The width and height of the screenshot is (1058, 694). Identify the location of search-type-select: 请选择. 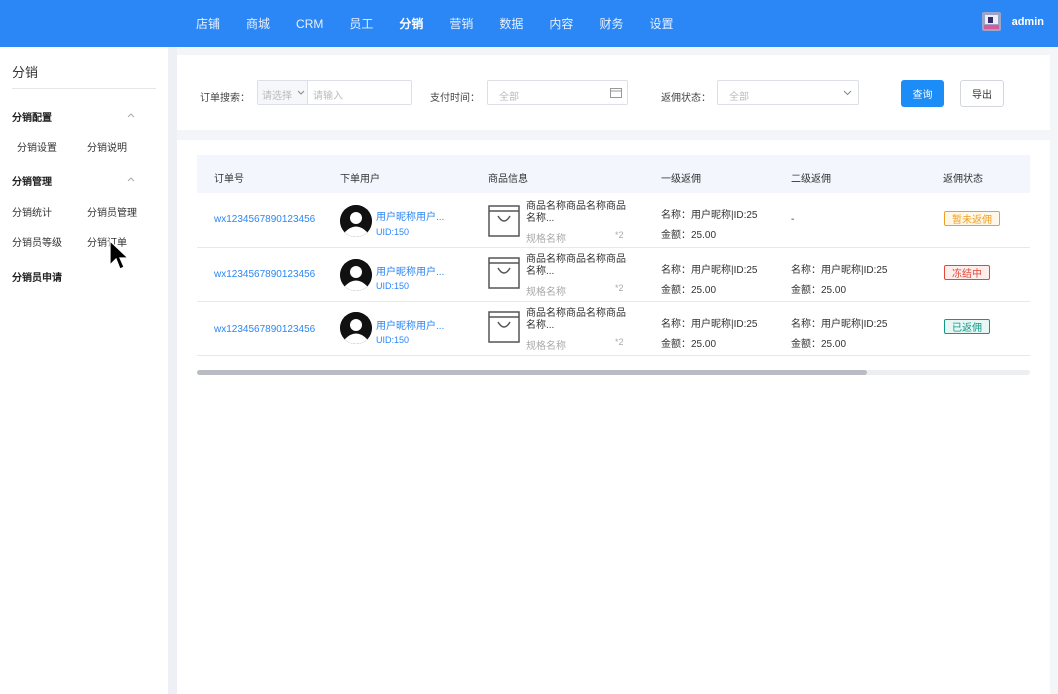
(283, 92).